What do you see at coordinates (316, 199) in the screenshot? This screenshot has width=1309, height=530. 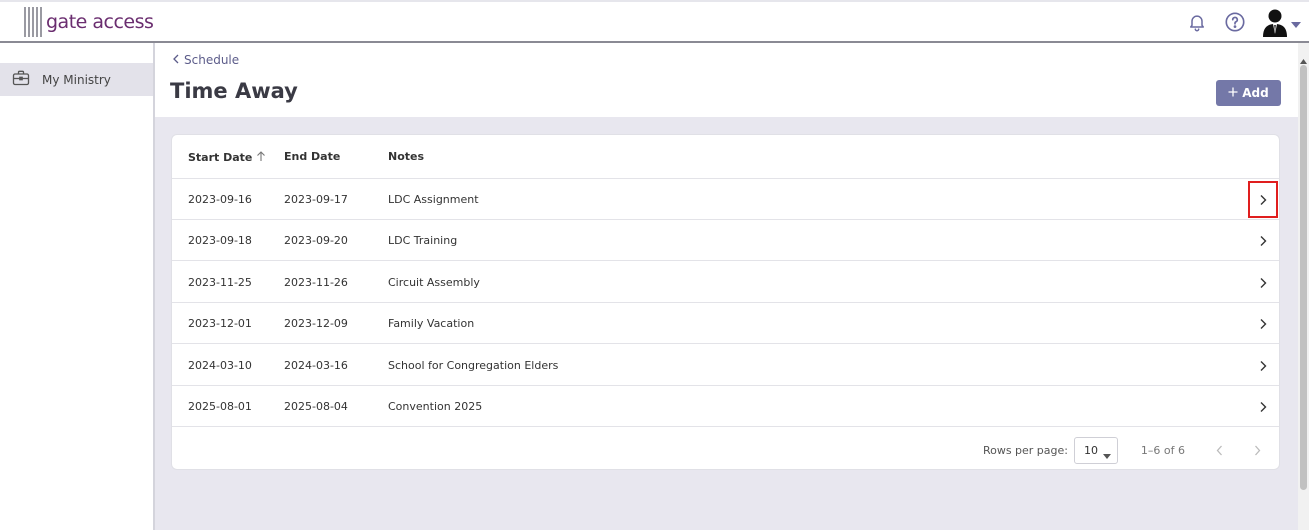 I see `end-date-cell: 2023-09-17` at bounding box center [316, 199].